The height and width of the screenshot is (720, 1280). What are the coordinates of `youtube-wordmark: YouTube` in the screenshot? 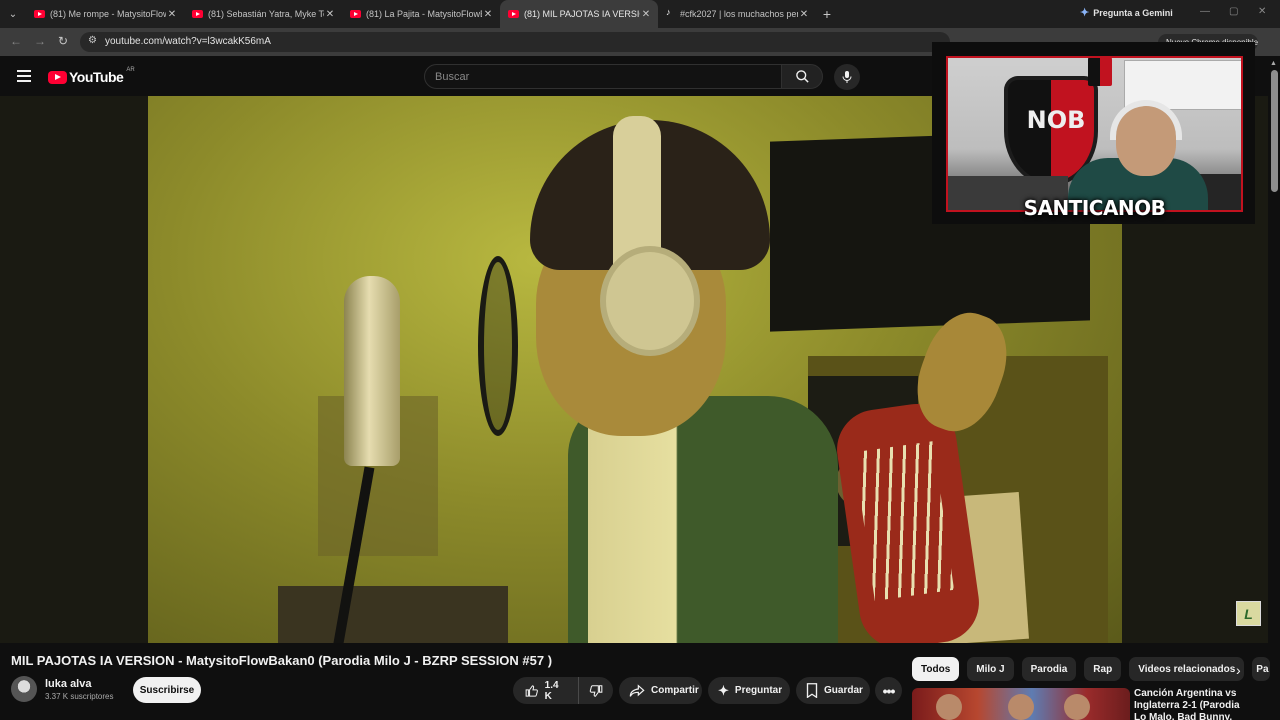 It's located at (96, 77).